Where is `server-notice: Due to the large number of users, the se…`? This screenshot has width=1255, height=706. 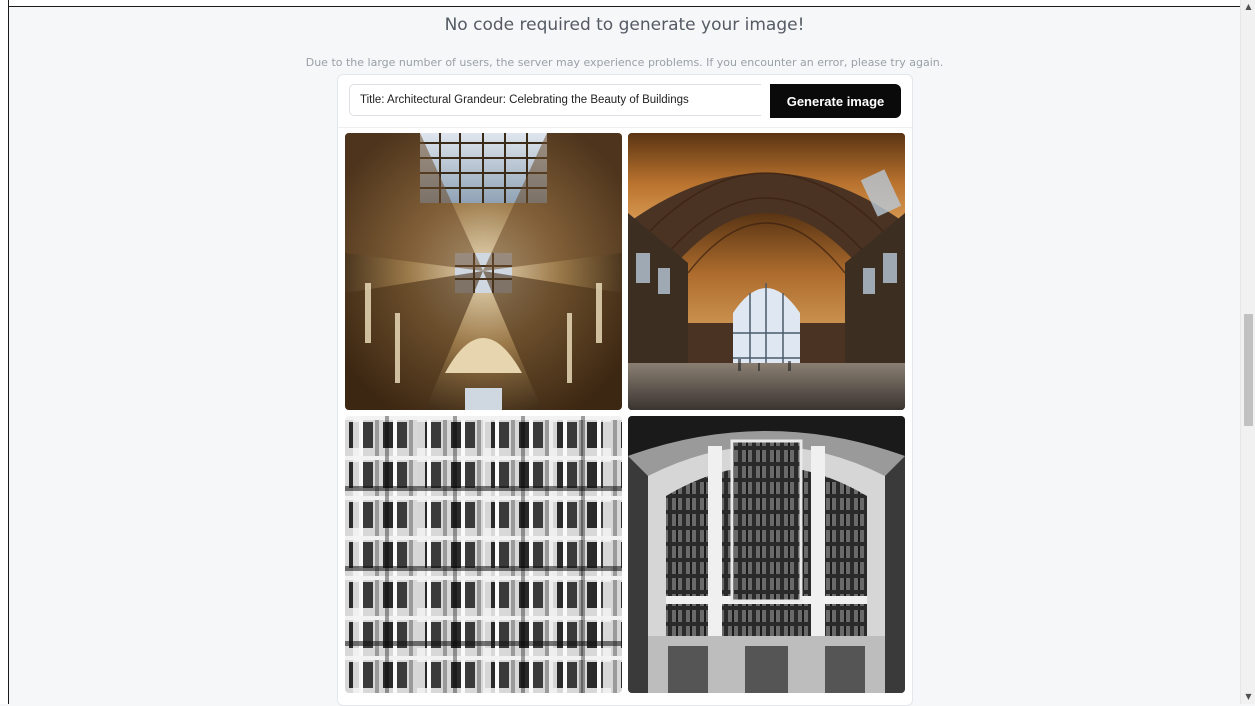
server-notice: Due to the large number of users, the se… is located at coordinates (624, 62).